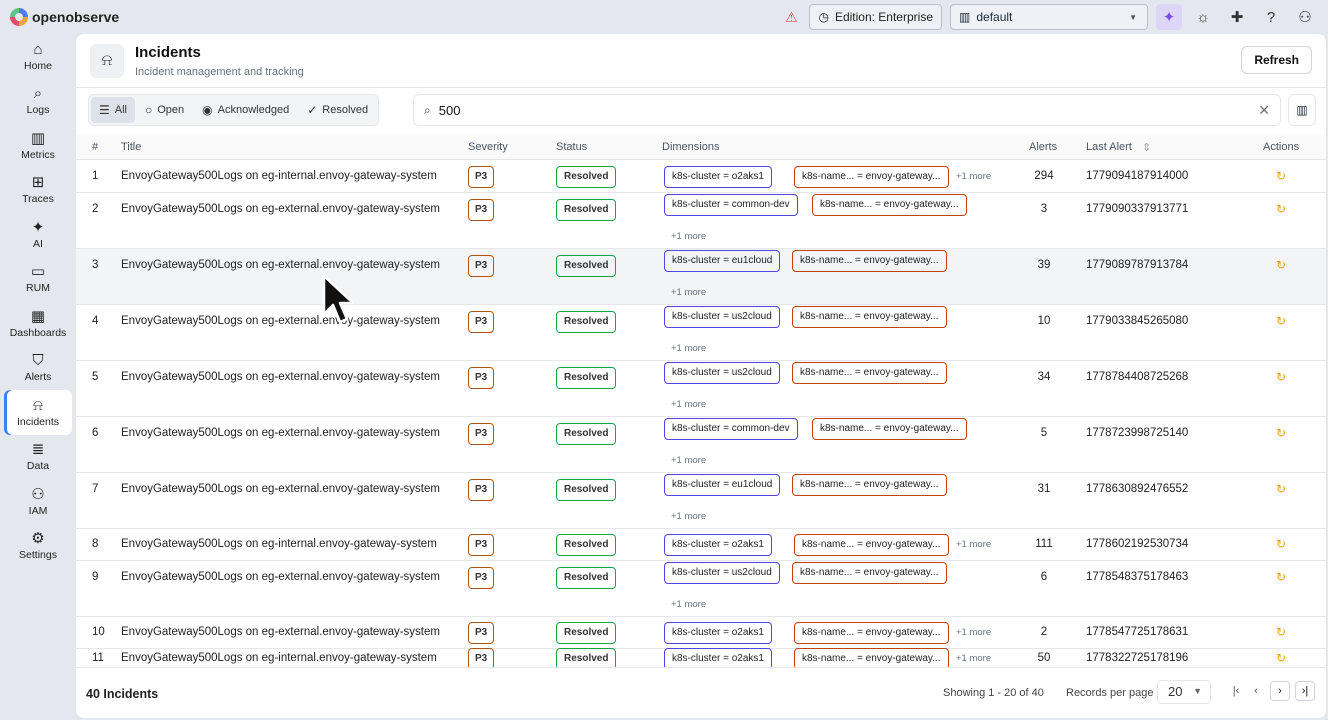 This screenshot has height=720, width=1328. I want to click on prev-page-icon: ‹, so click(1256, 691).